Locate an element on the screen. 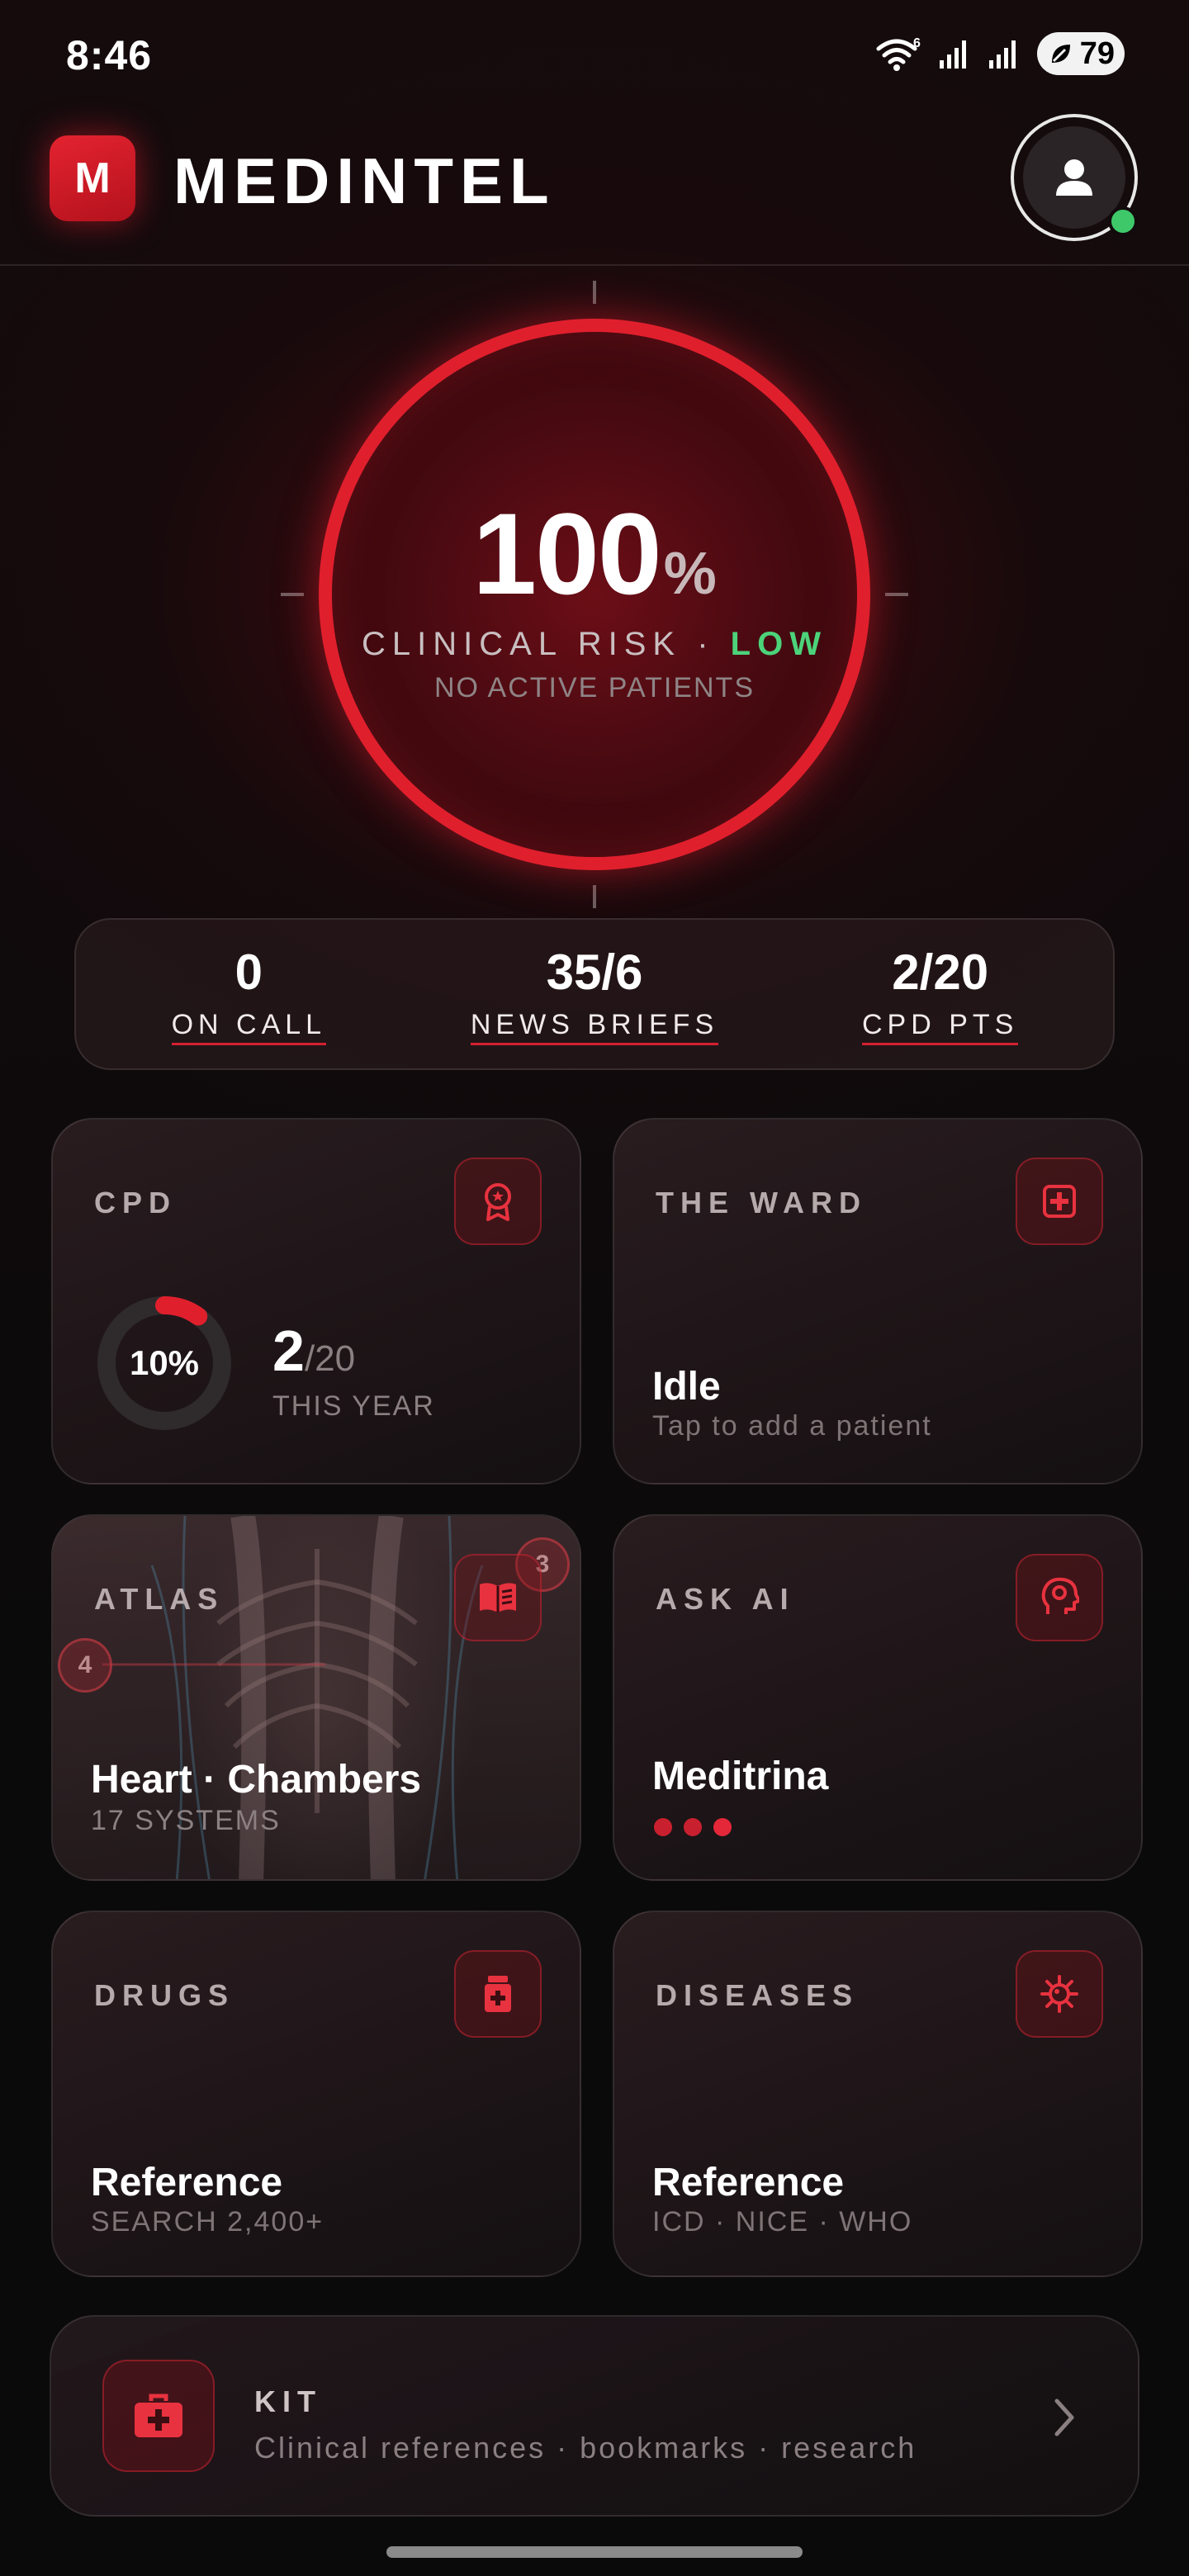  drugs-card: DRUGS Reference SEARCH 2,400+ is located at coordinates (316, 2094).